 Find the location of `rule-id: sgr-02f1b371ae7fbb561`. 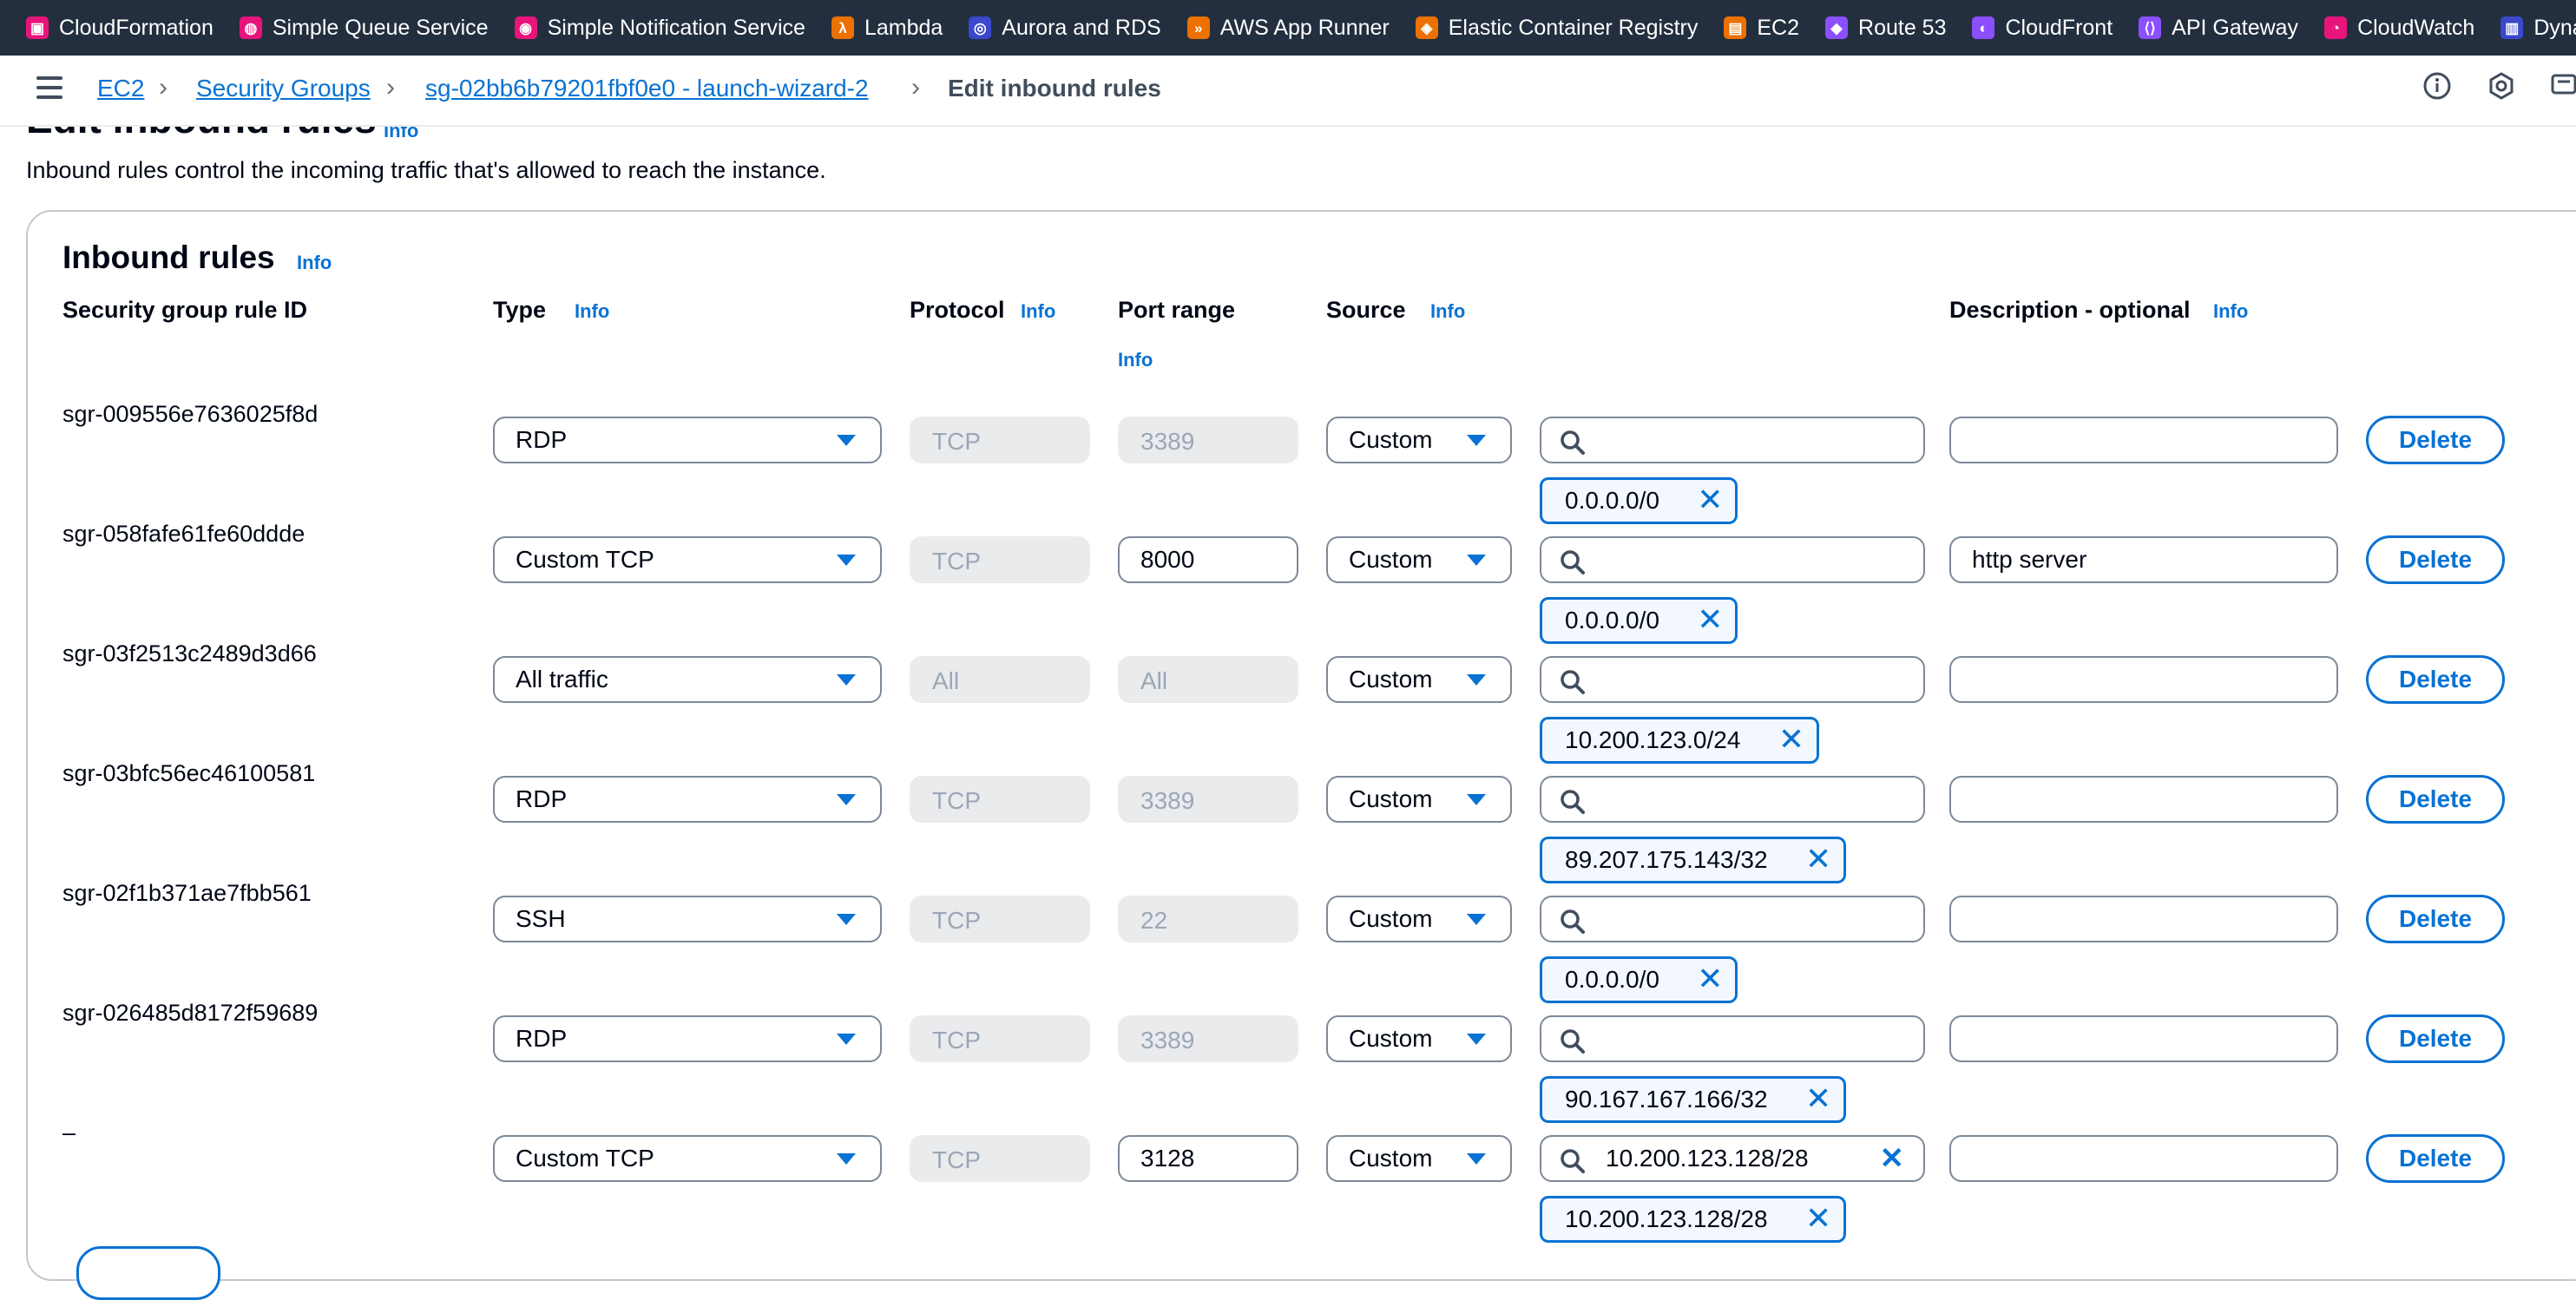

rule-id: sgr-02f1b371ae7fbb561 is located at coordinates (187, 893).